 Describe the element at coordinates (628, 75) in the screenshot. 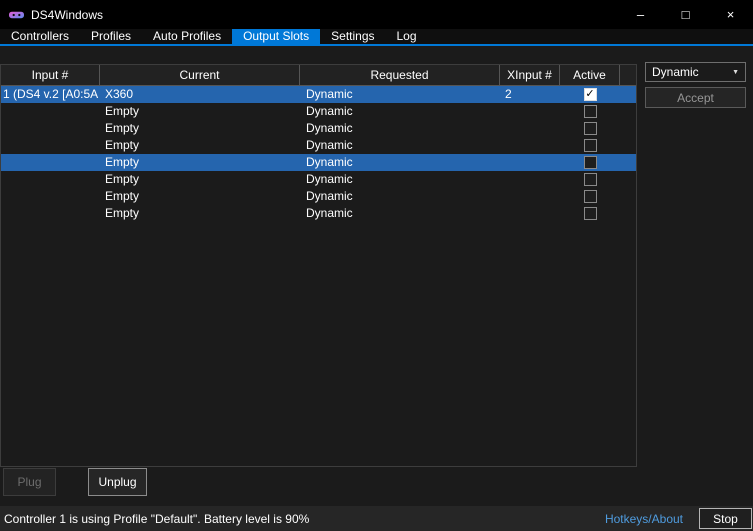

I see `column-header-filler` at that location.